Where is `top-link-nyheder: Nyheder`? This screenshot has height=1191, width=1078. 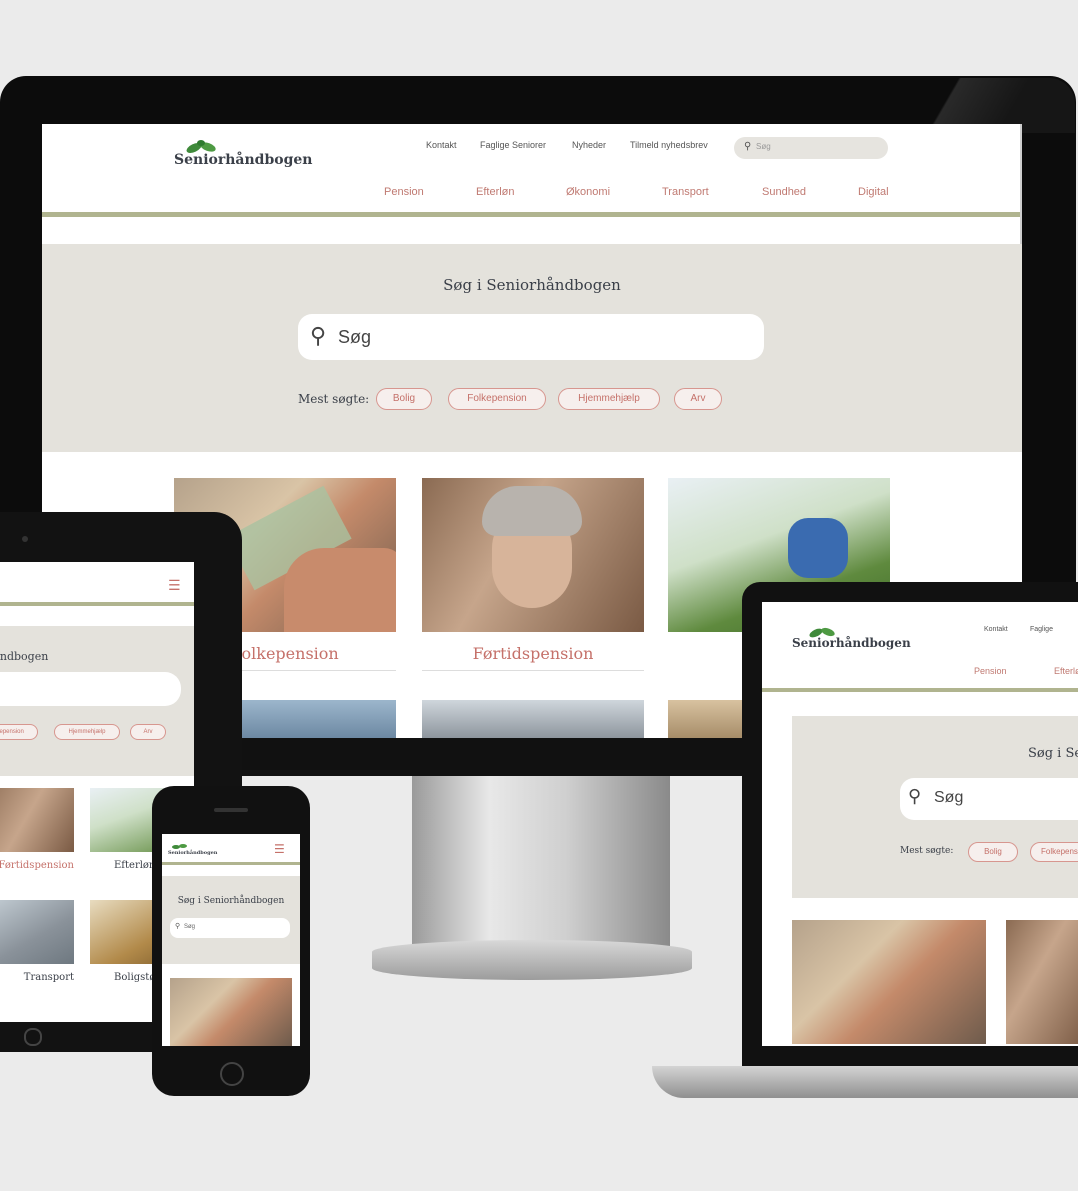
top-link-nyheder: Nyheder is located at coordinates (589, 145).